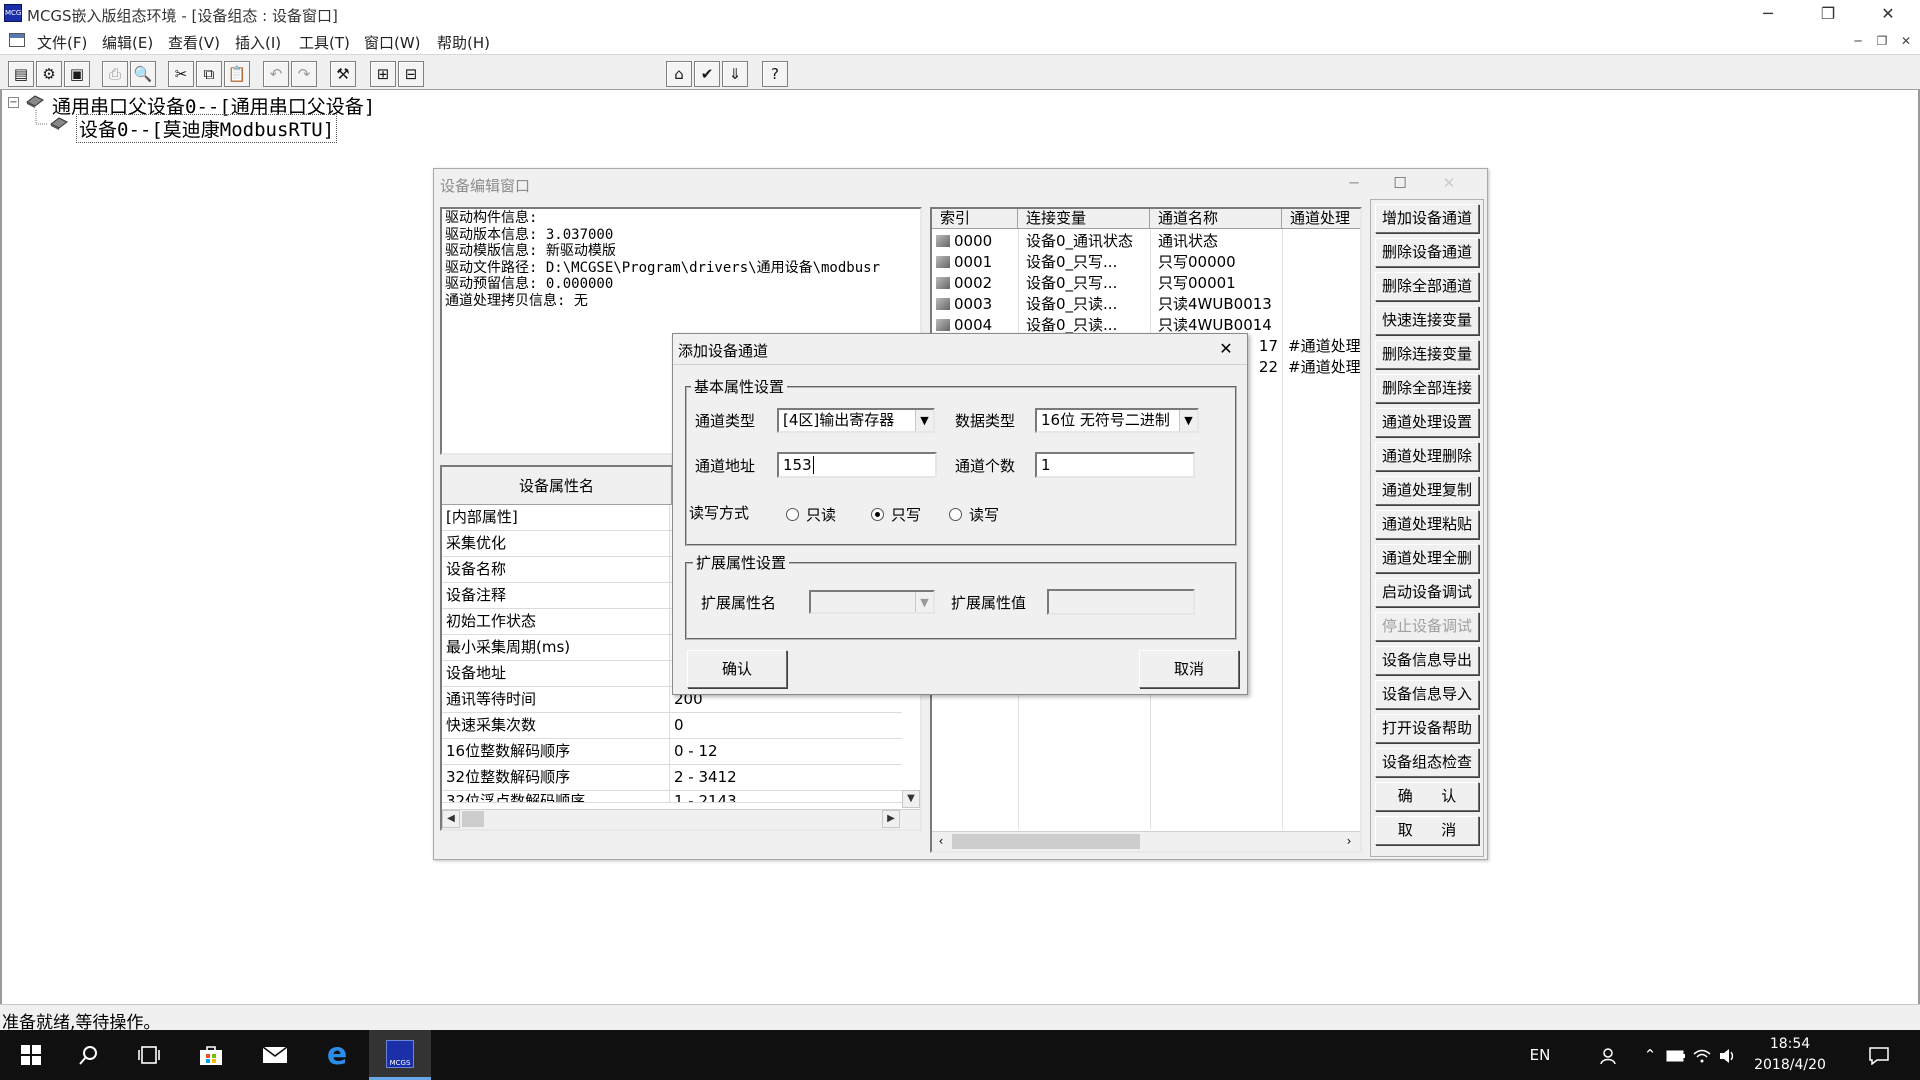  Describe the element at coordinates (1427, 490) in the screenshot. I see `channel-process-copy-button: 通道处理复制` at that location.